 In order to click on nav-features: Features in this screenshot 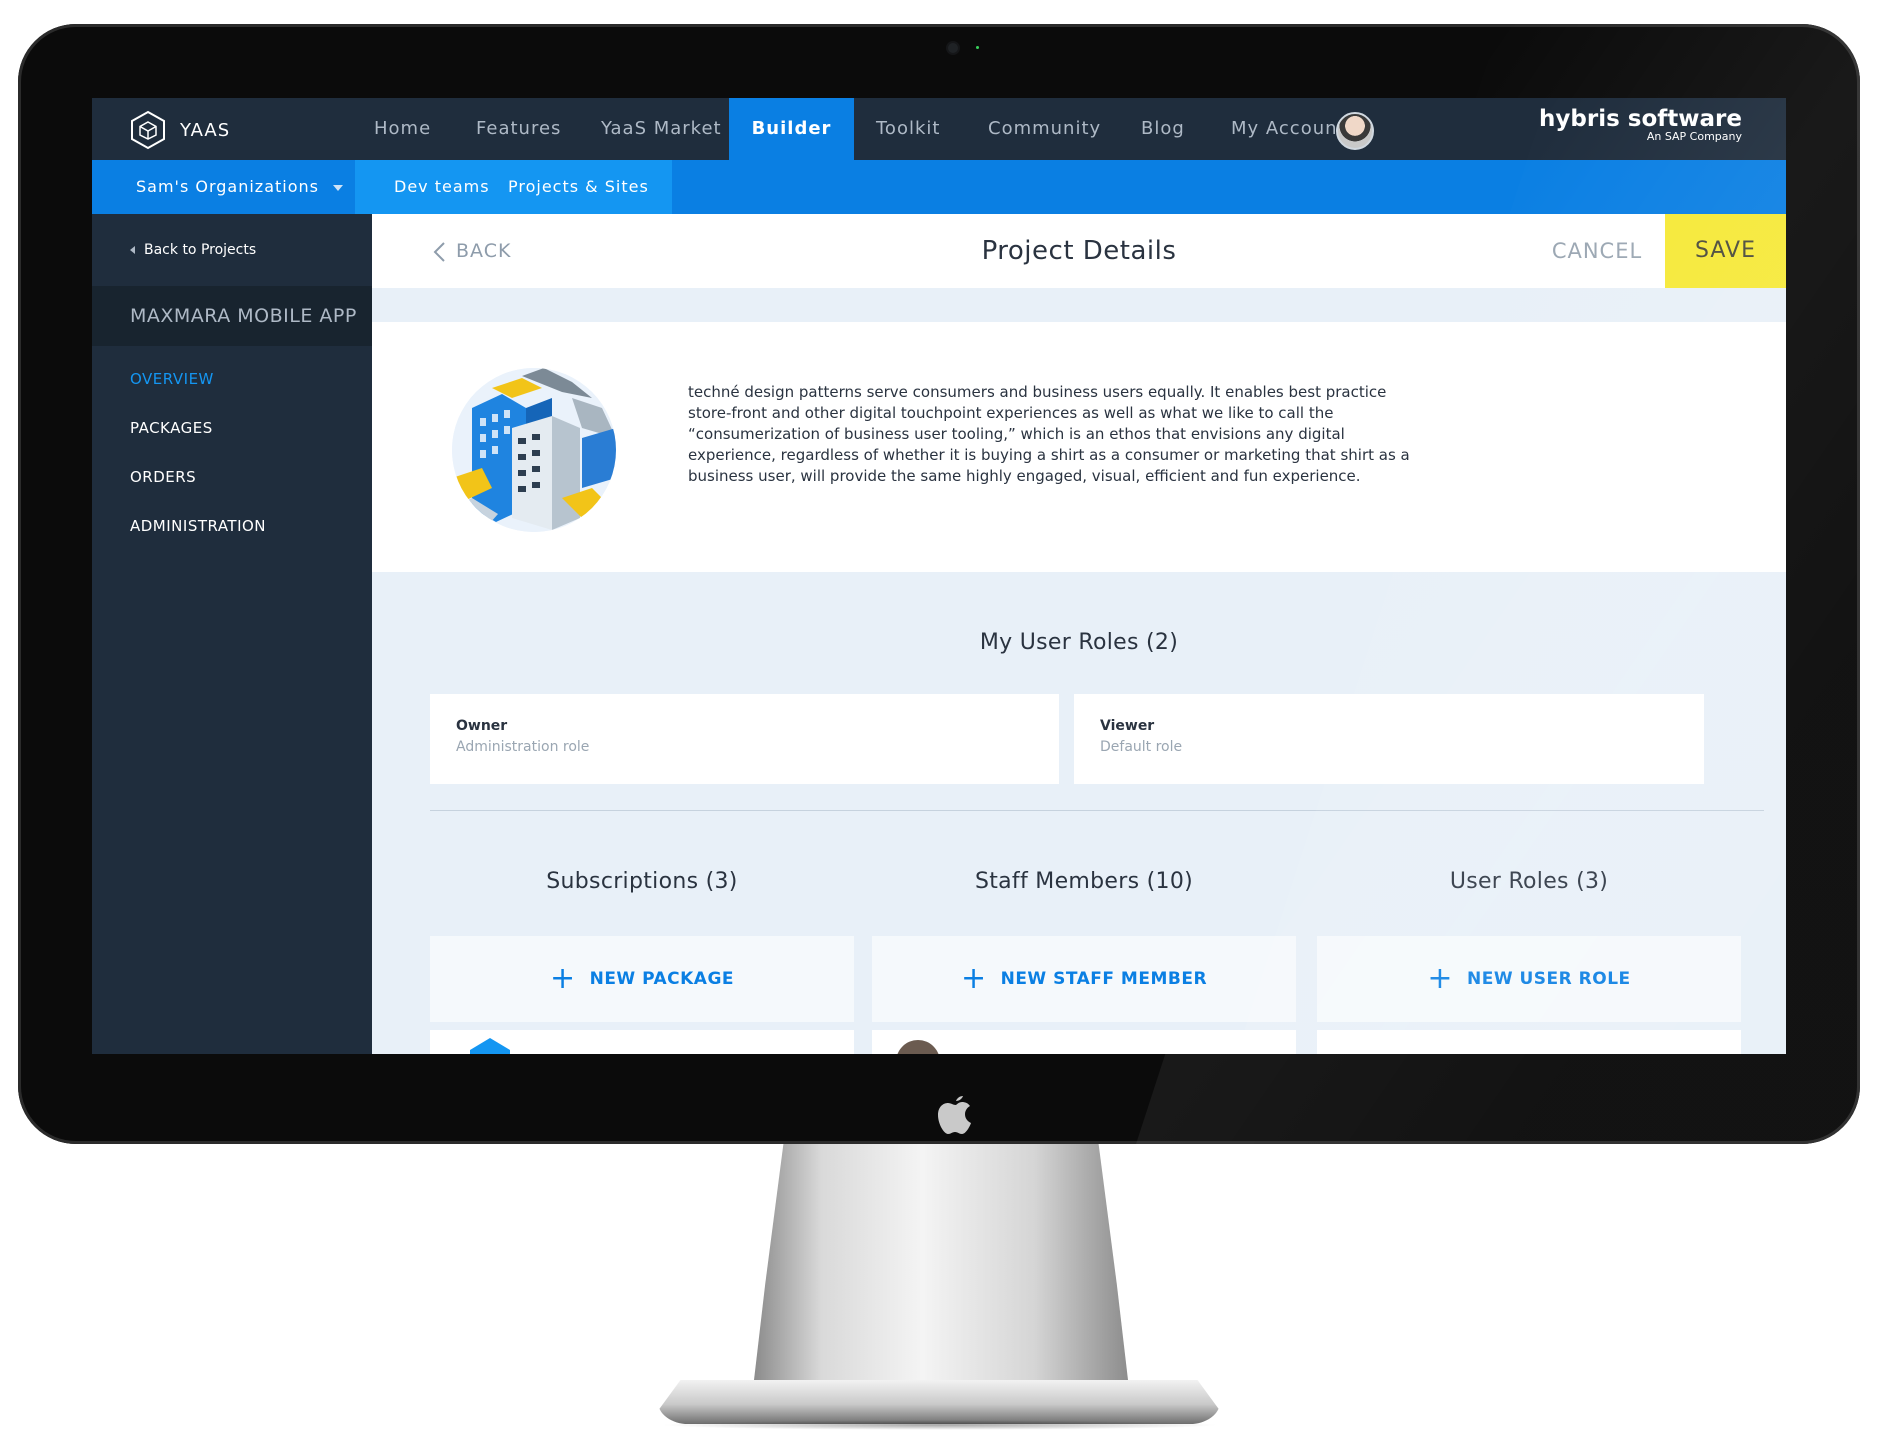, I will do `click(518, 129)`.